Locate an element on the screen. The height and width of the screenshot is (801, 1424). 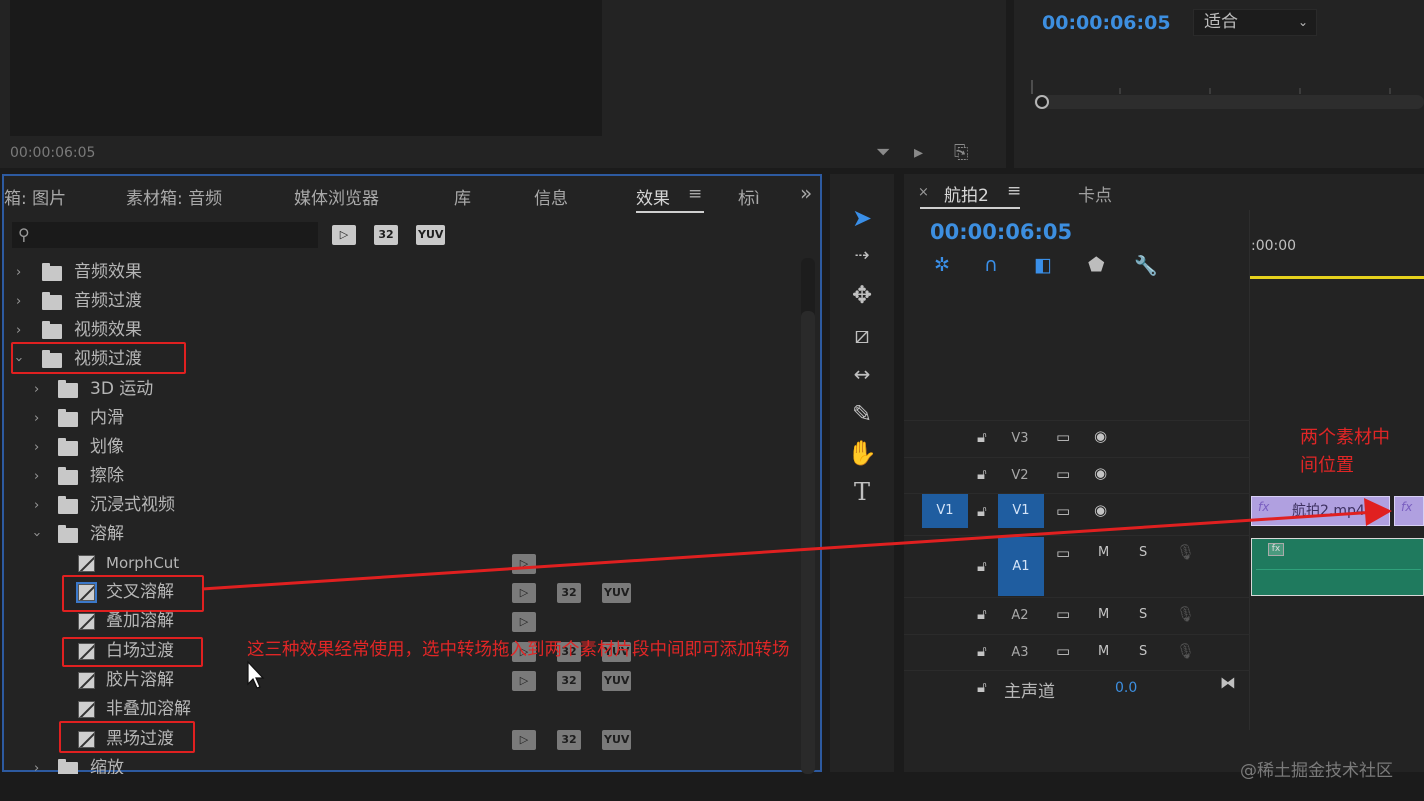
watermark: @稀土掘金技术社区 is located at coordinates (1316, 771).